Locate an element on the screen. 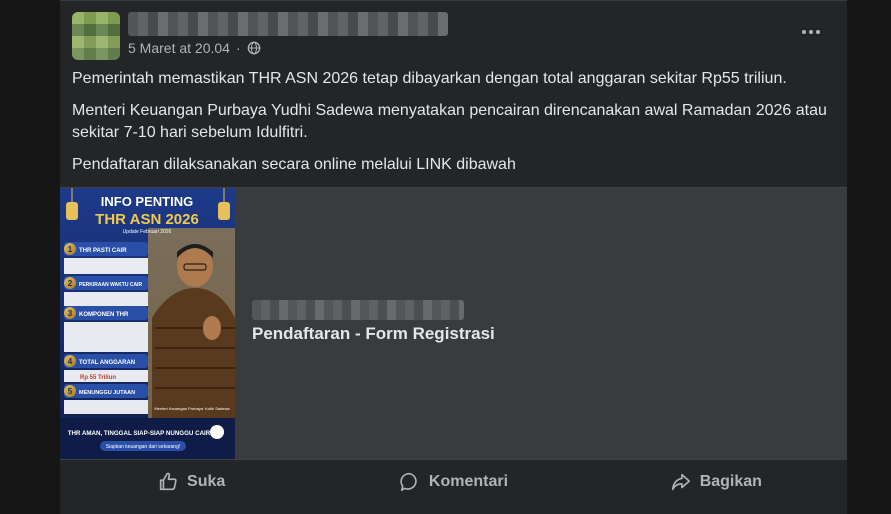 The width and height of the screenshot is (891, 514). post-timestamp: 5 Maret at 20.04 is located at coordinates (179, 48).